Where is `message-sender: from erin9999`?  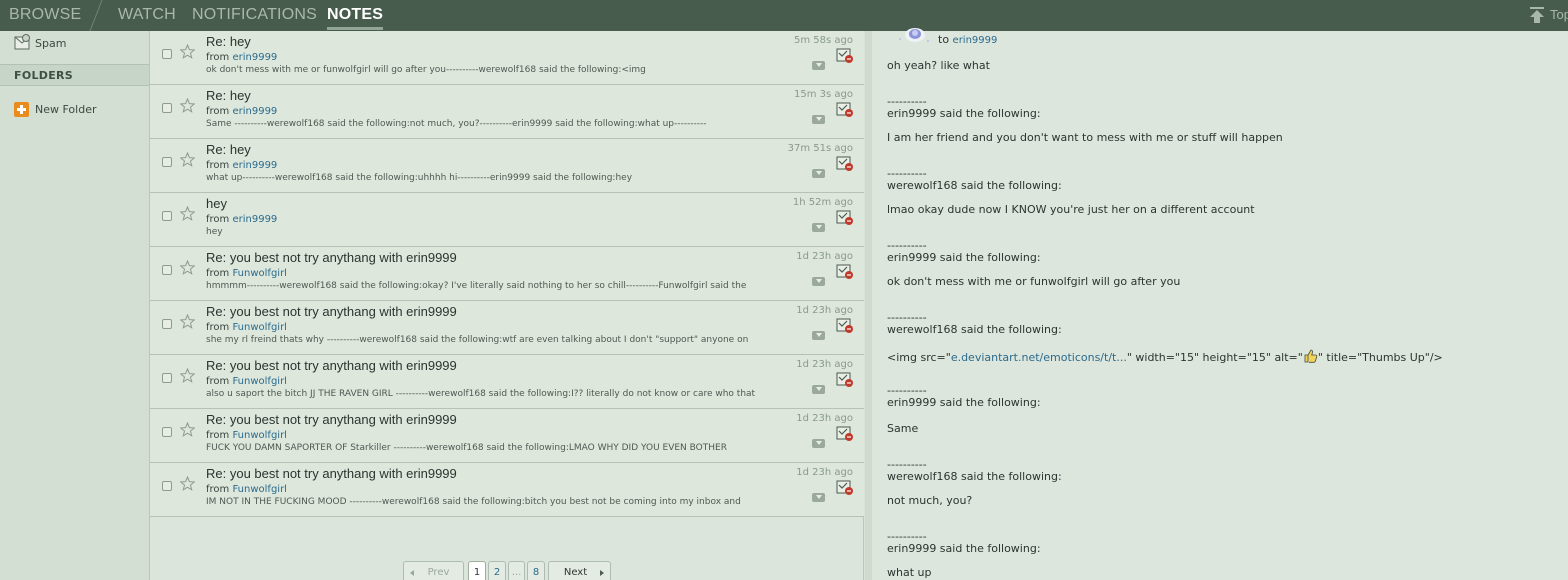
message-sender: from erin9999 is located at coordinates (241, 57).